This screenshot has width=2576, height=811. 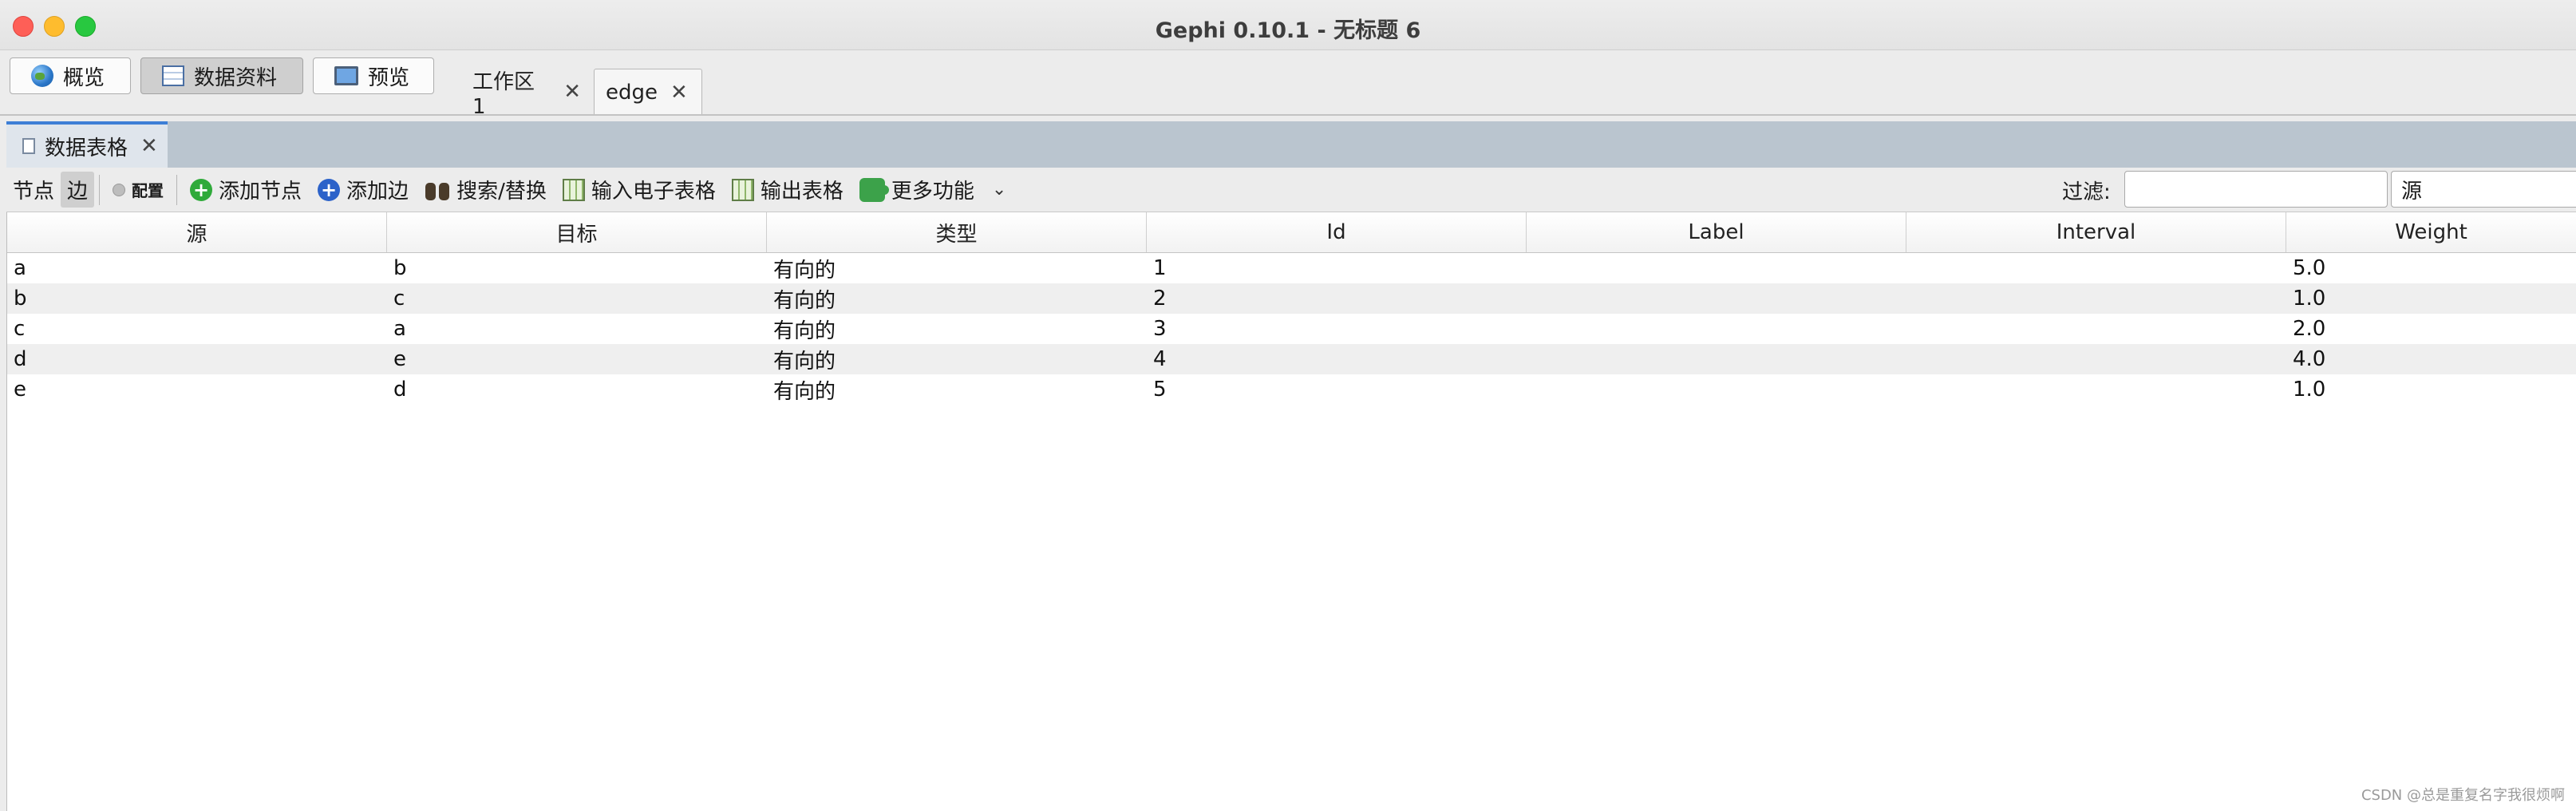 What do you see at coordinates (377, 192) in the screenshot?
I see `add-edge-label: 添加边` at bounding box center [377, 192].